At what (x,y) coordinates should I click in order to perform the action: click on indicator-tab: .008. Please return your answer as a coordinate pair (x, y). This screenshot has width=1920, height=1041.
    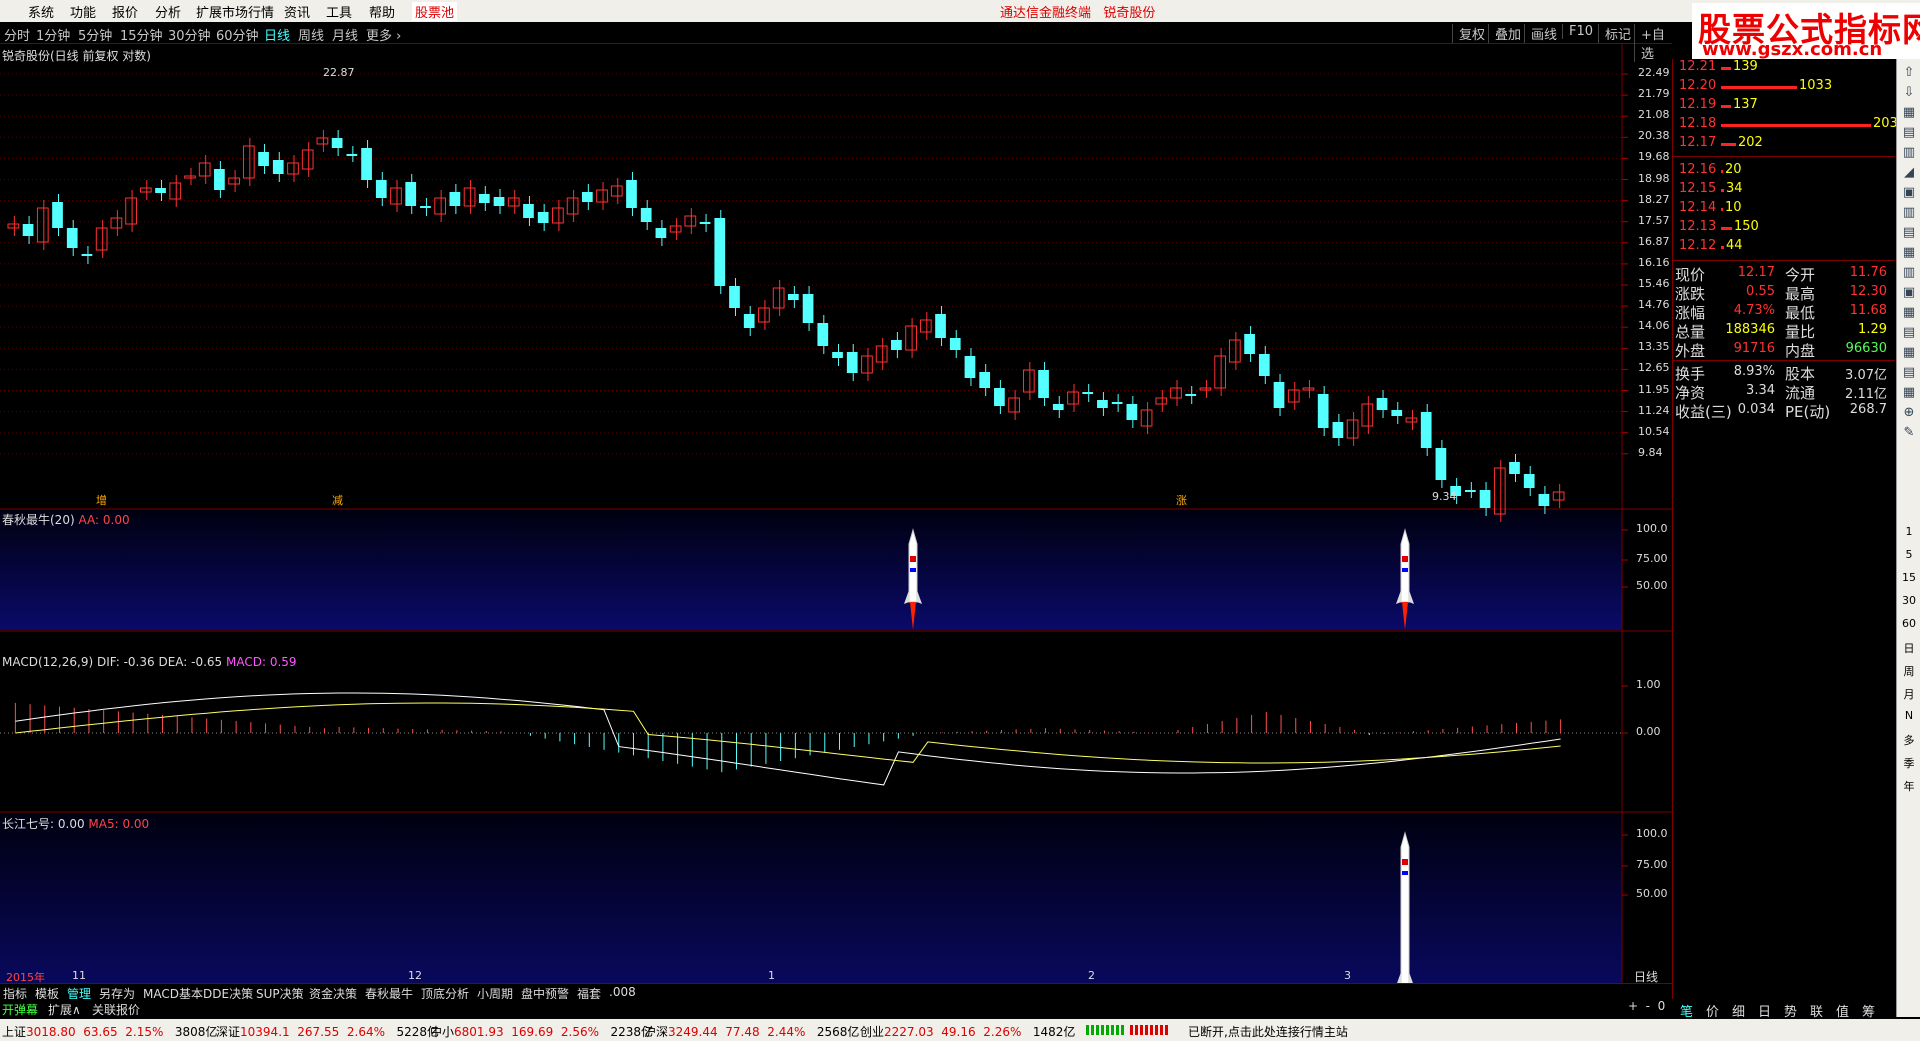
    Looking at the image, I should click on (622, 992).